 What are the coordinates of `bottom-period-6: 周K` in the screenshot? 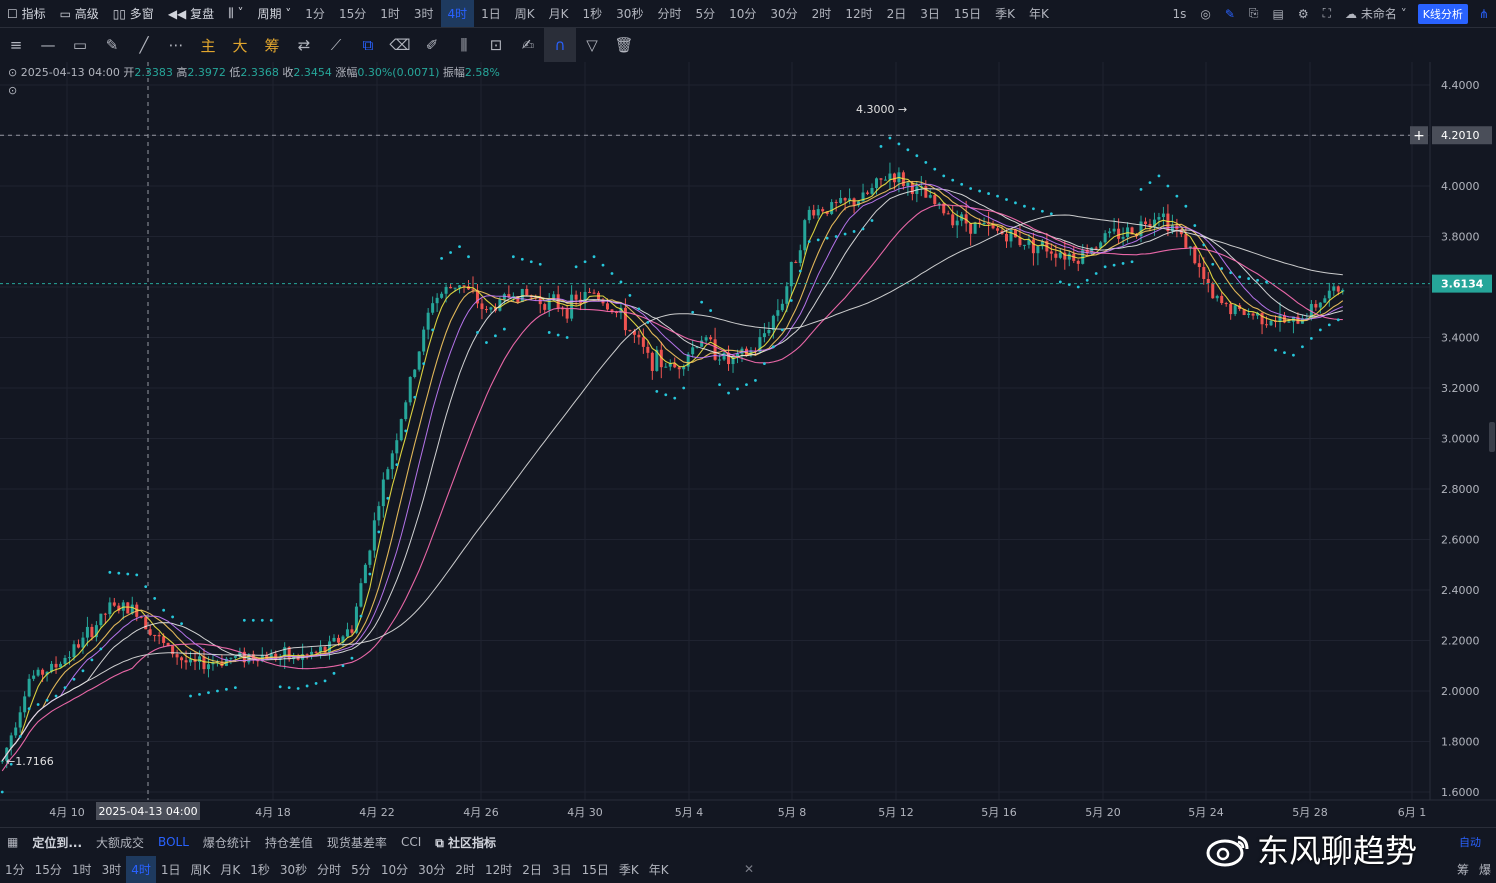 It's located at (200, 869).